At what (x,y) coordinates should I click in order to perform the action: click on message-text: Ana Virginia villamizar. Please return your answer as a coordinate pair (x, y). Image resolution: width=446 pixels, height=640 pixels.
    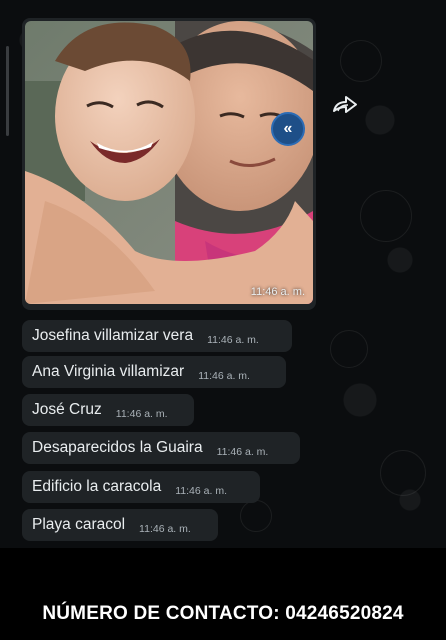
    Looking at the image, I should click on (108, 371).